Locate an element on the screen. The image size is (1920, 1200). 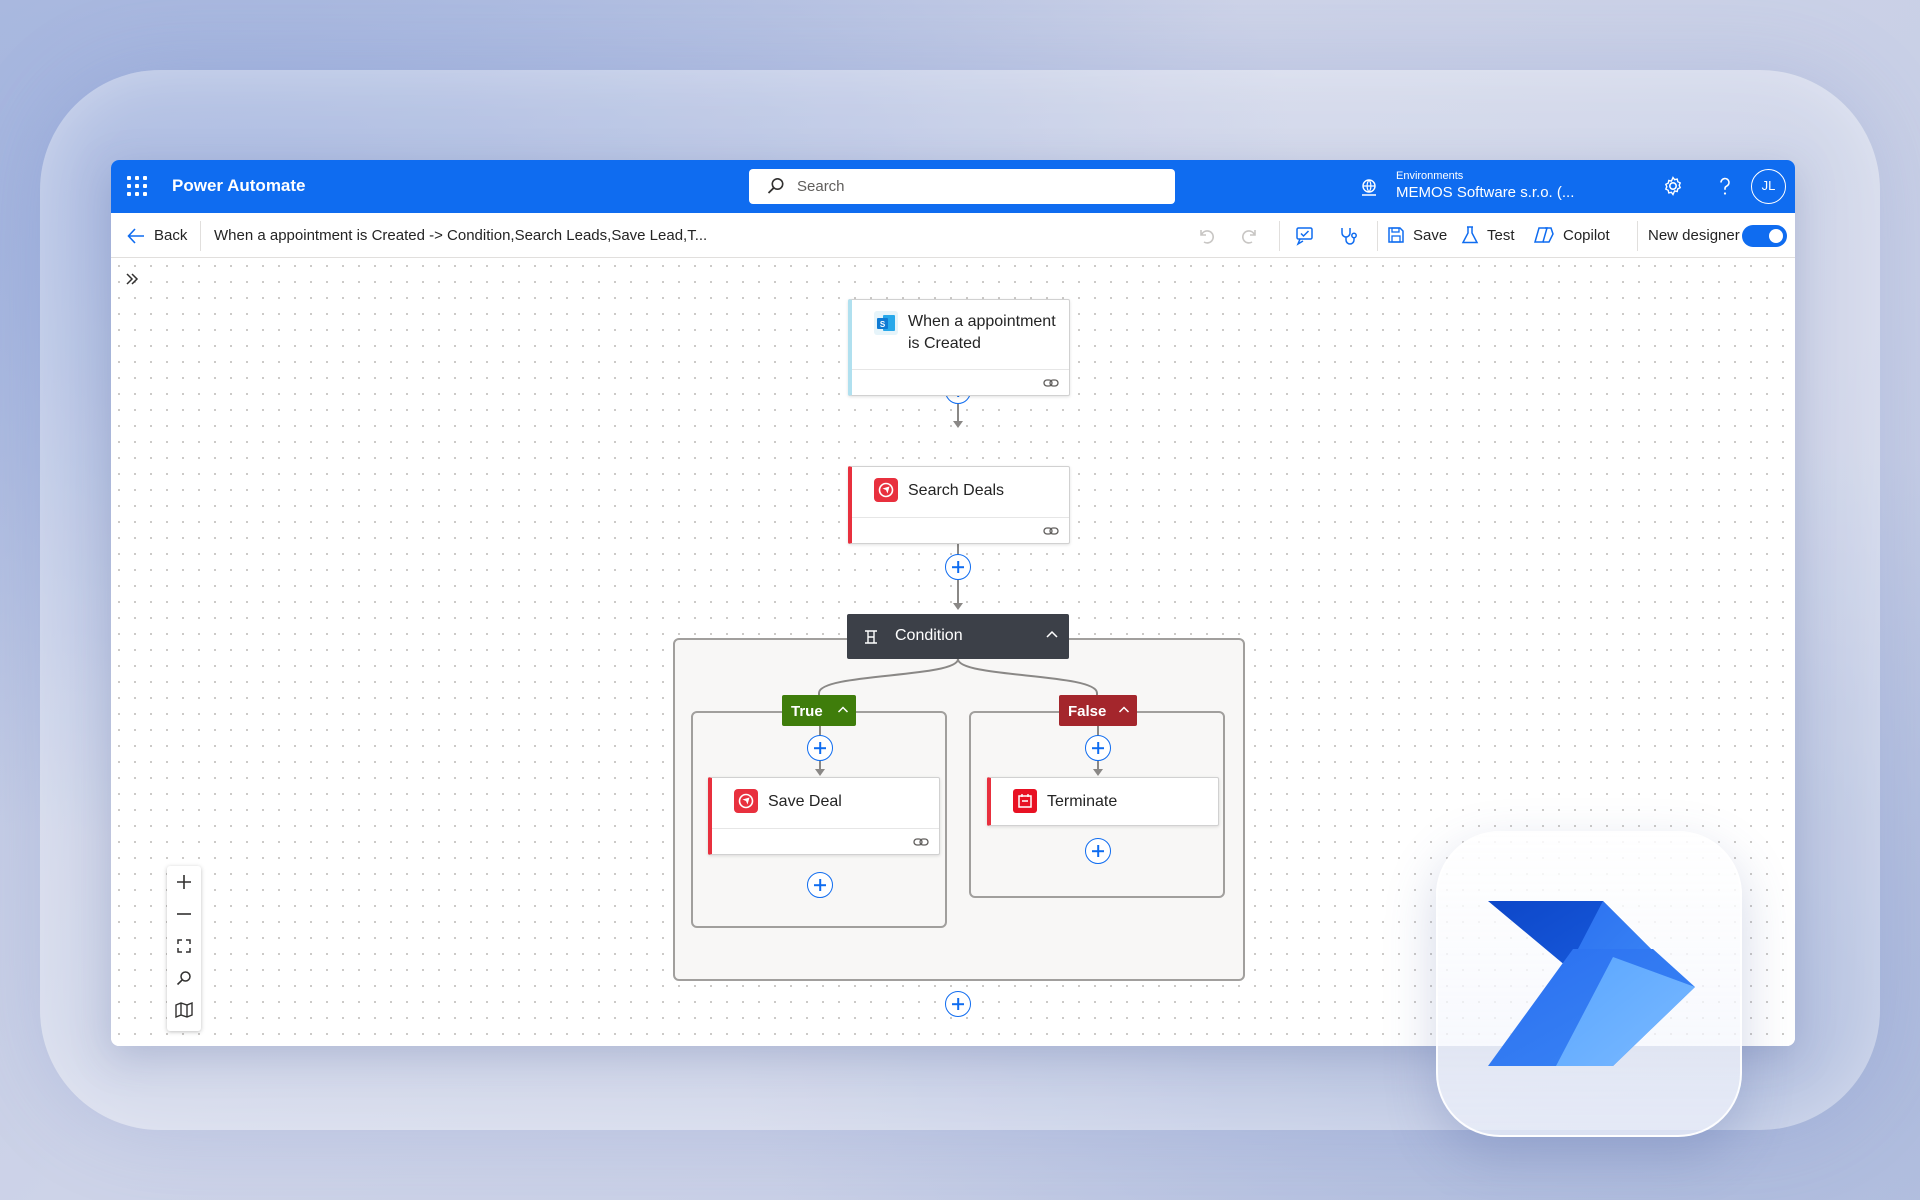
search-placeholder: Search is located at coordinates (821, 186).